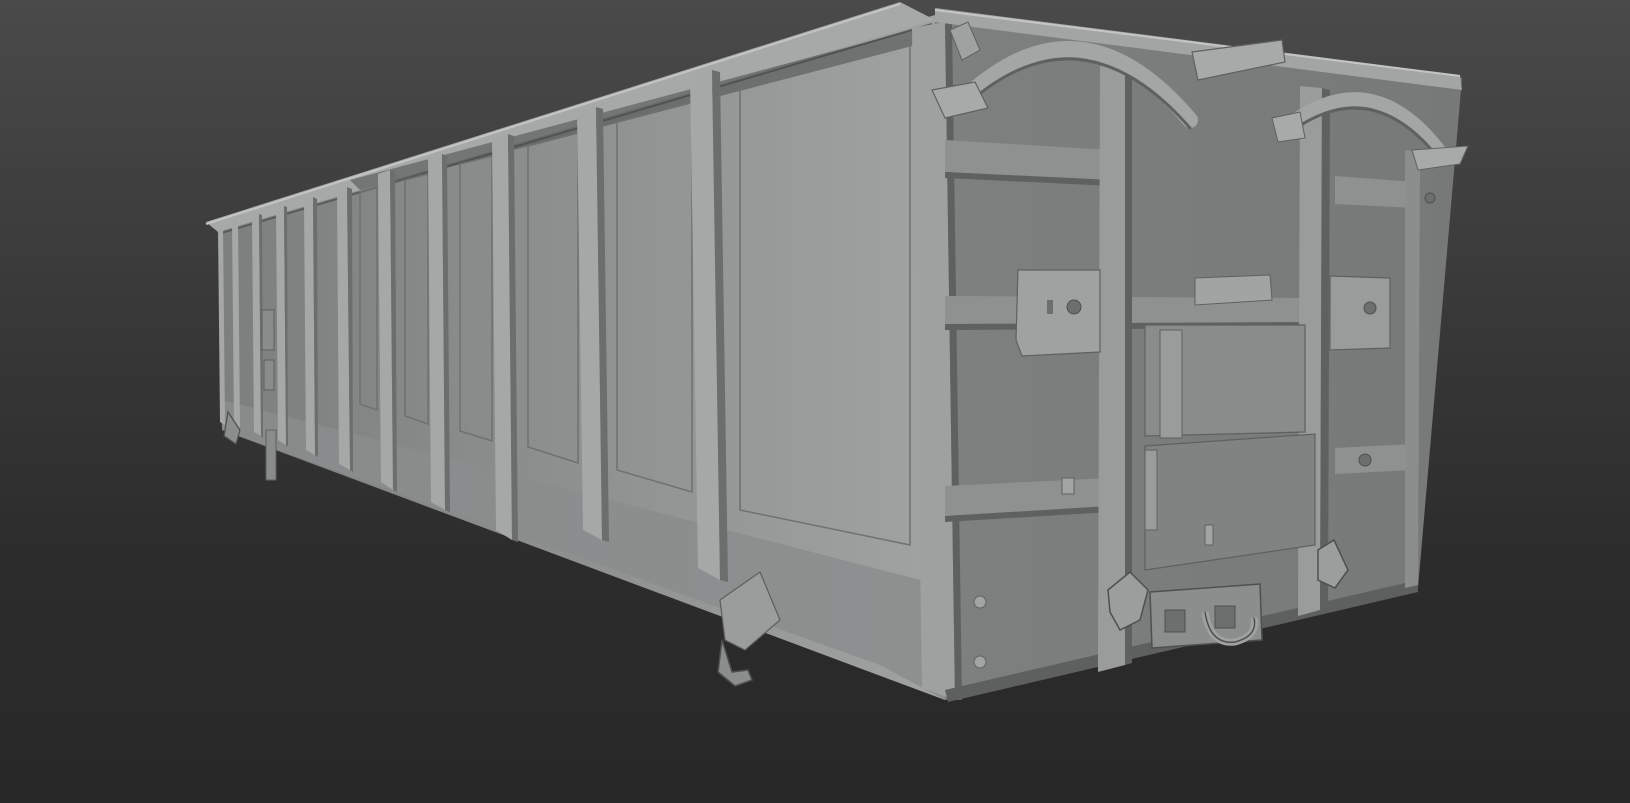 This screenshot has height=803, width=1630. What do you see at coordinates (271, 455) in the screenshot?
I see `latch-handle` at bounding box center [271, 455].